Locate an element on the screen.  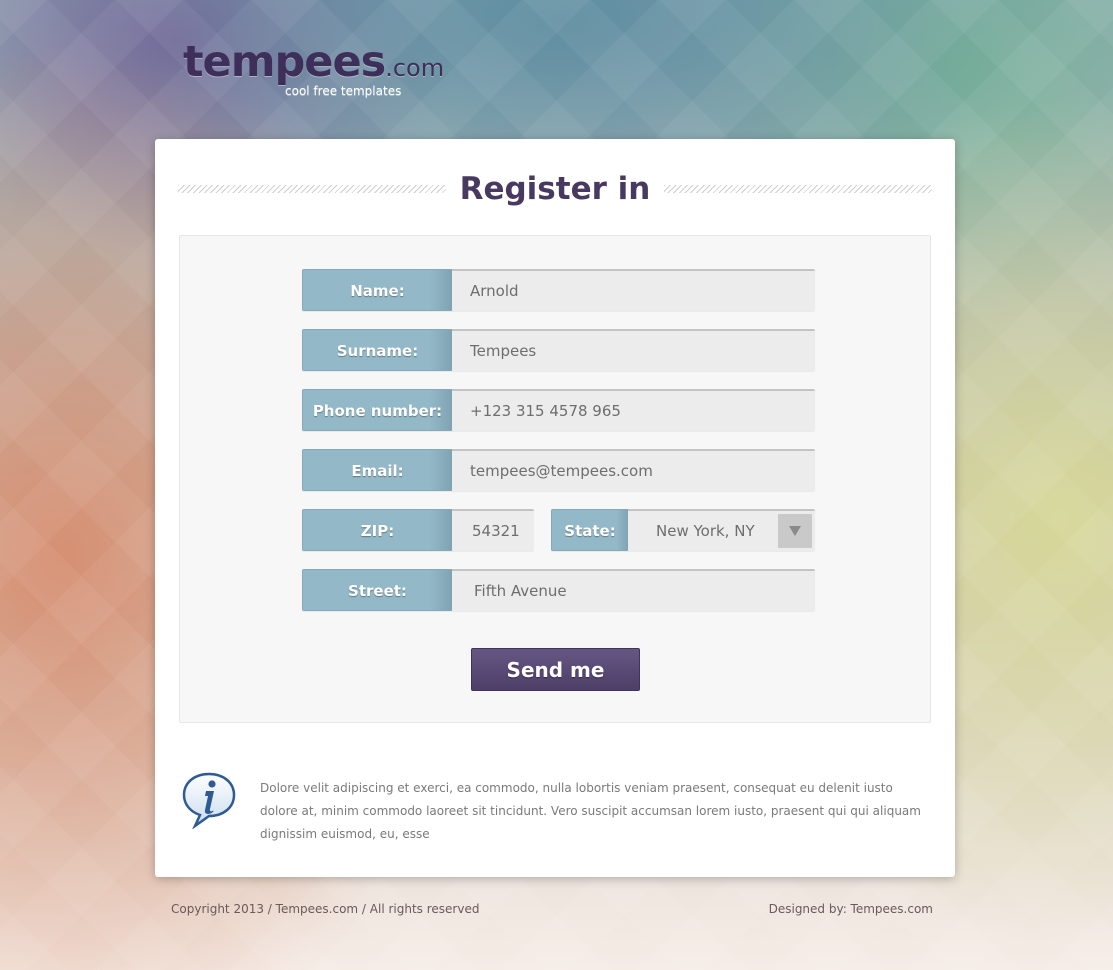
send-button: Send me is located at coordinates (555, 669).